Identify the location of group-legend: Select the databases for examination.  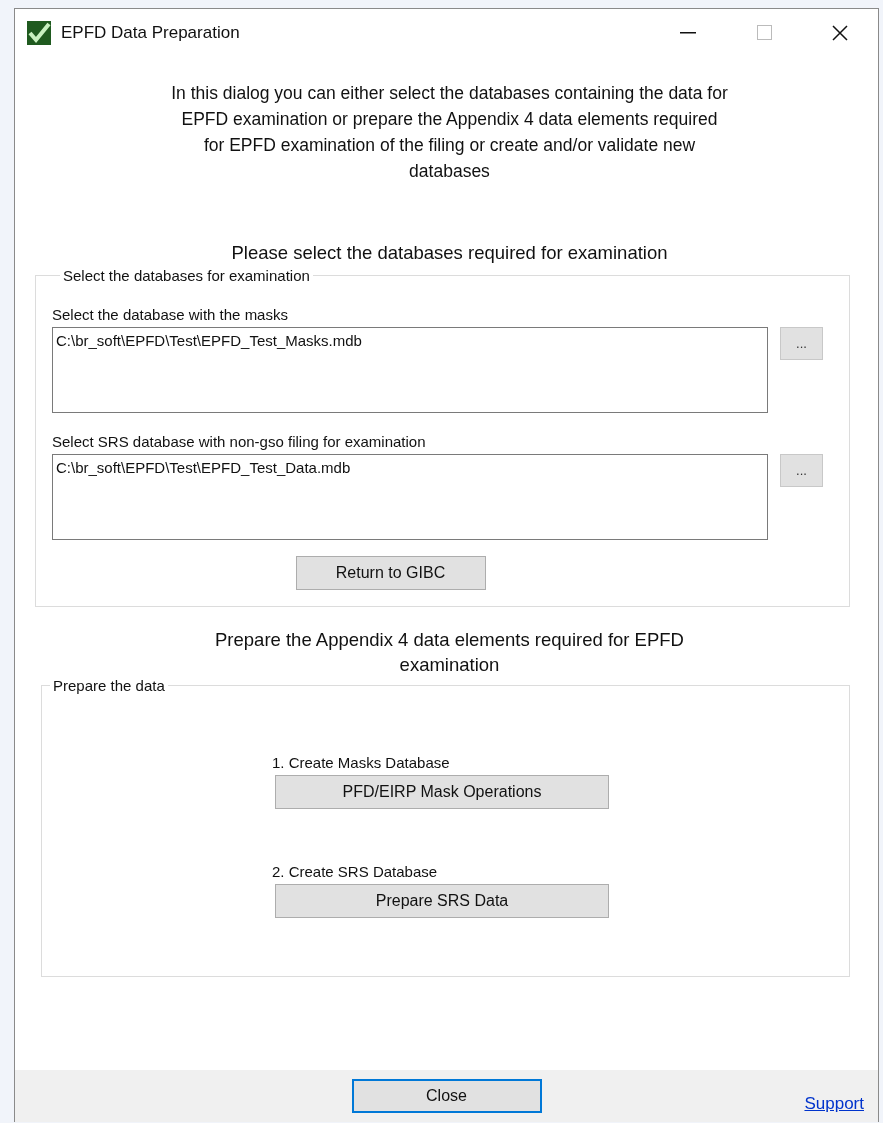
(186, 275).